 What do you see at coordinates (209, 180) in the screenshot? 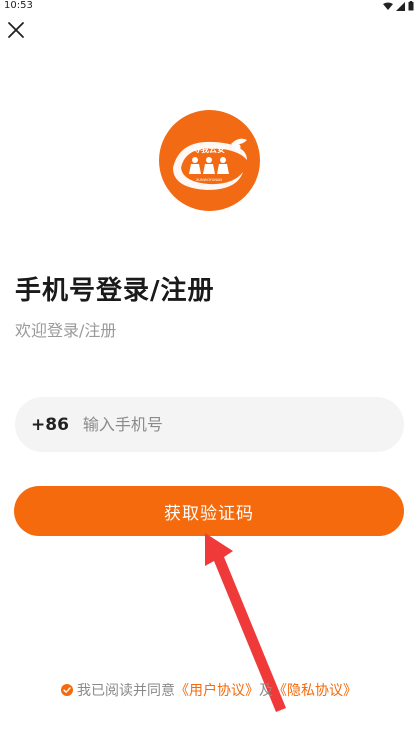
I see `logo-subtext: XUNWOYUNAN` at bounding box center [209, 180].